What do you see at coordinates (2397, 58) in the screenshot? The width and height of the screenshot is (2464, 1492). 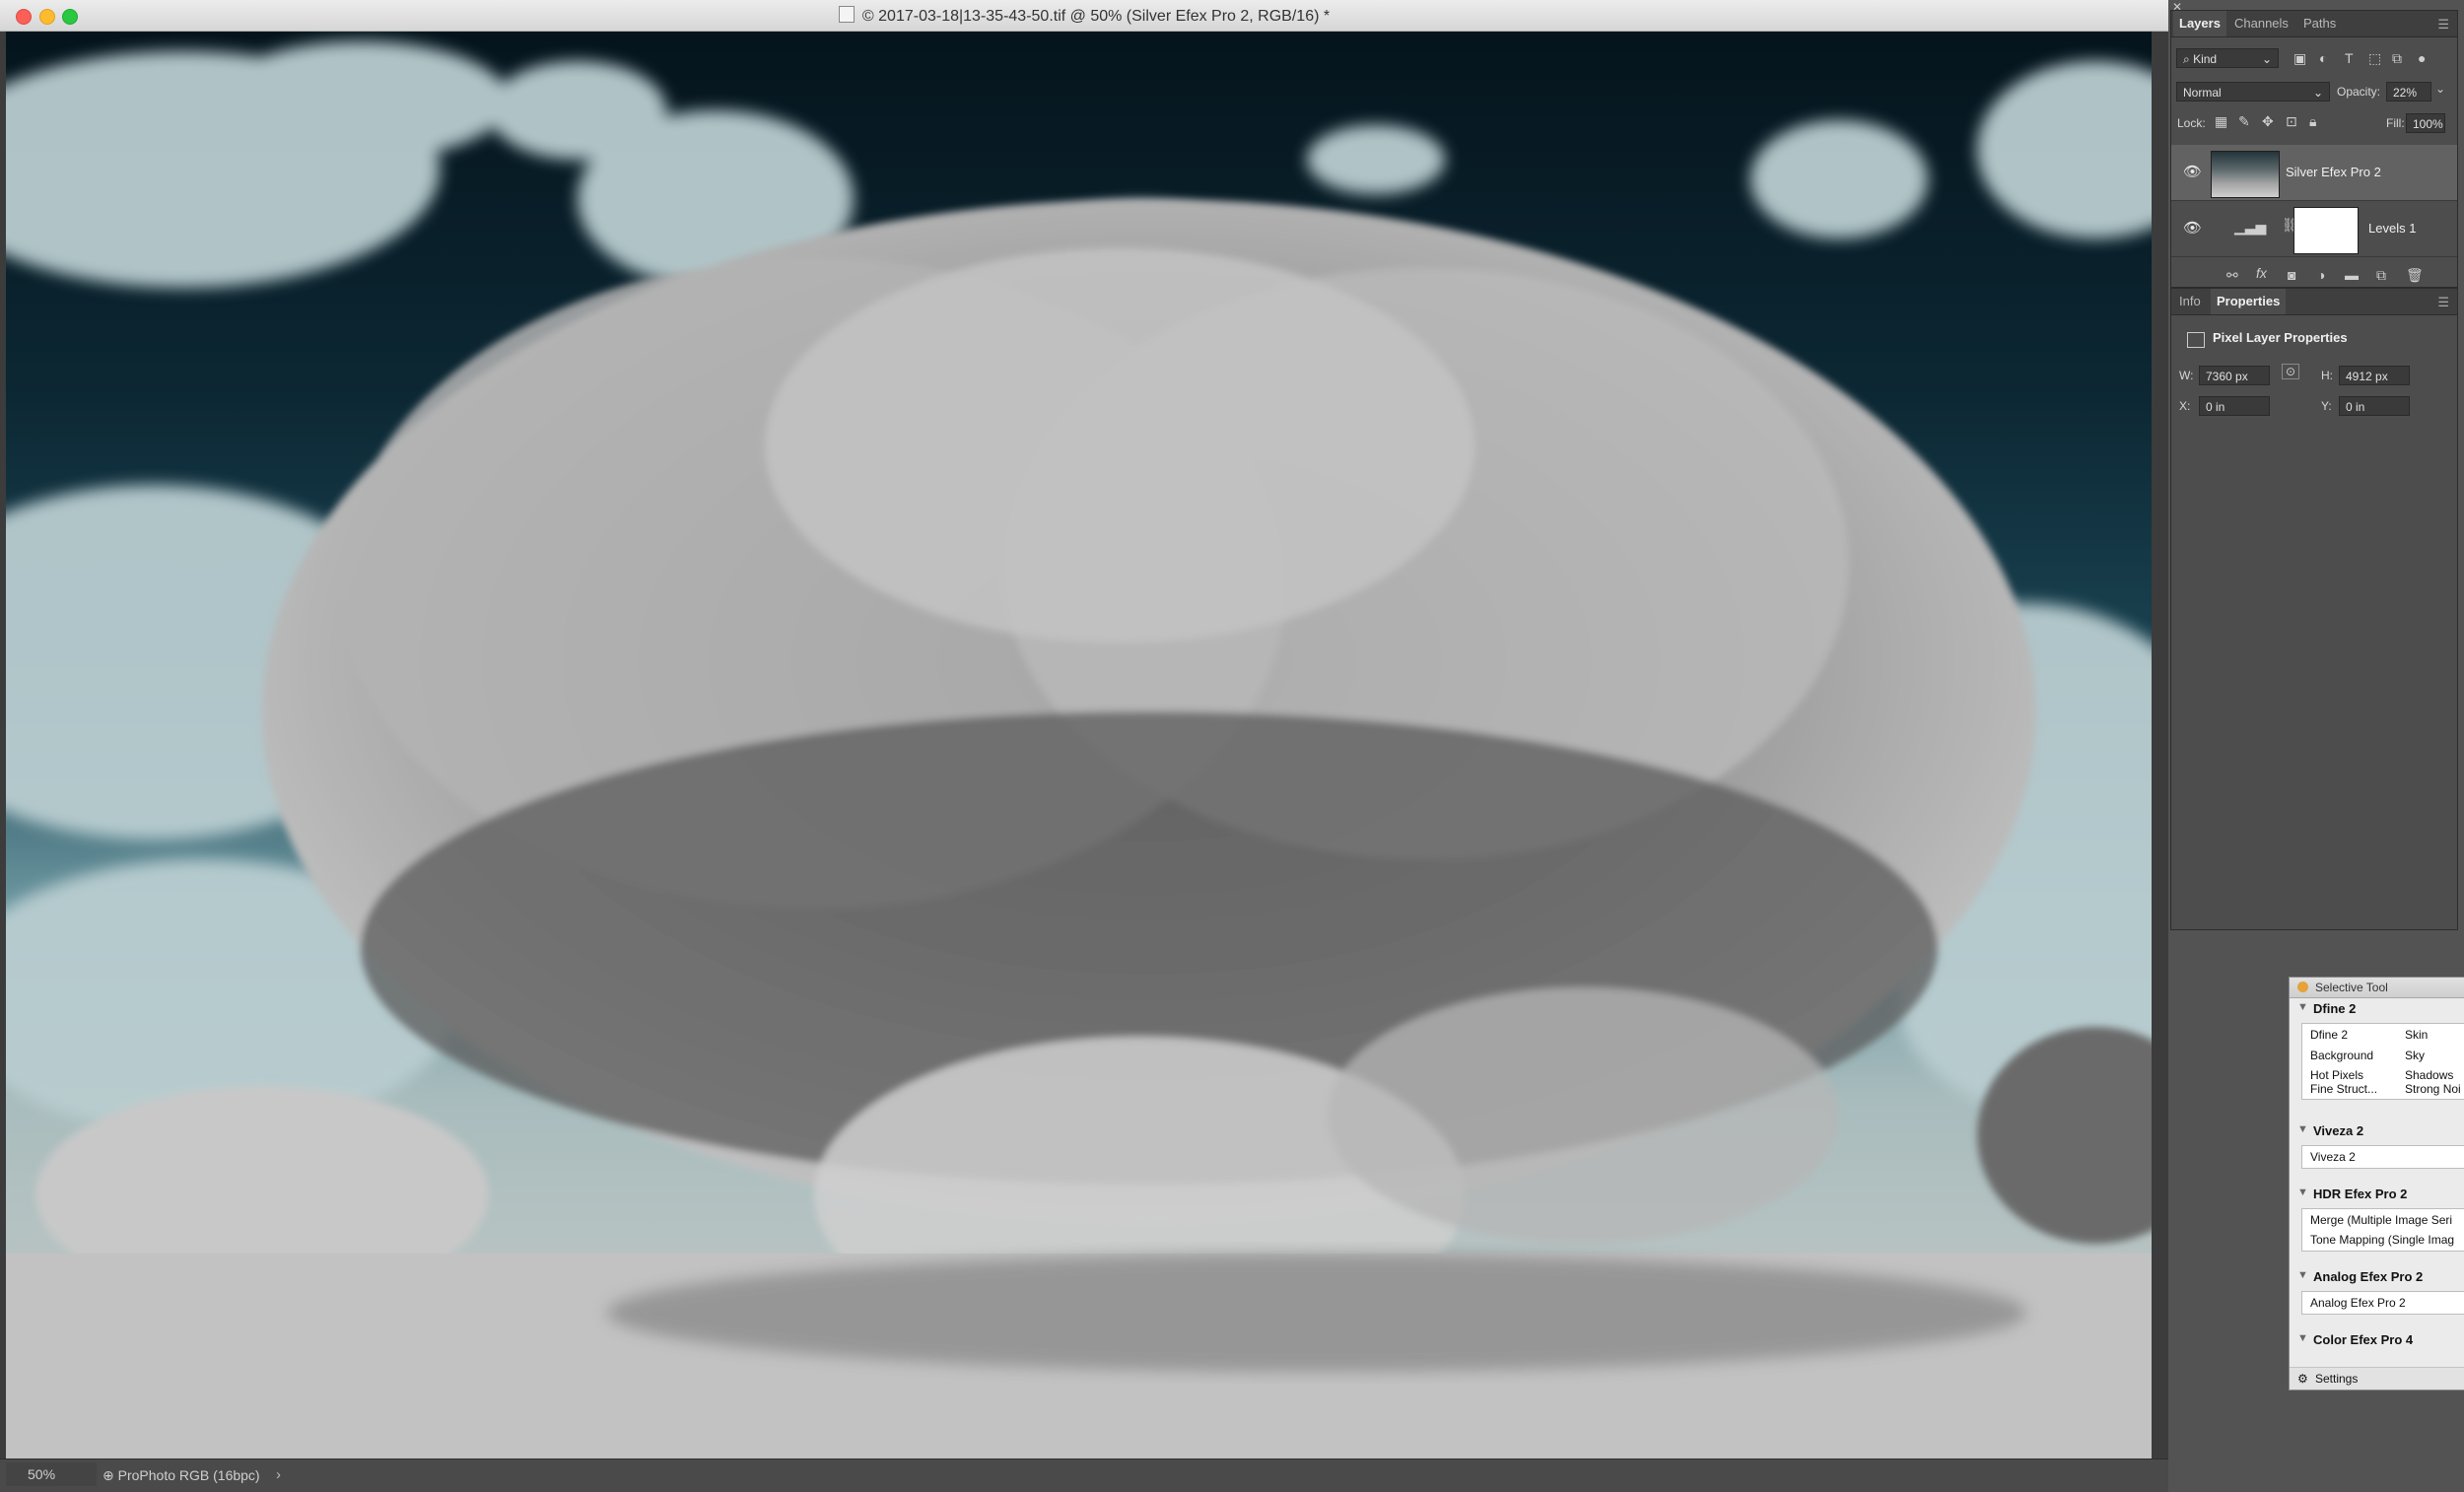 I see `filter-smart-object-icon: ⧉` at bounding box center [2397, 58].